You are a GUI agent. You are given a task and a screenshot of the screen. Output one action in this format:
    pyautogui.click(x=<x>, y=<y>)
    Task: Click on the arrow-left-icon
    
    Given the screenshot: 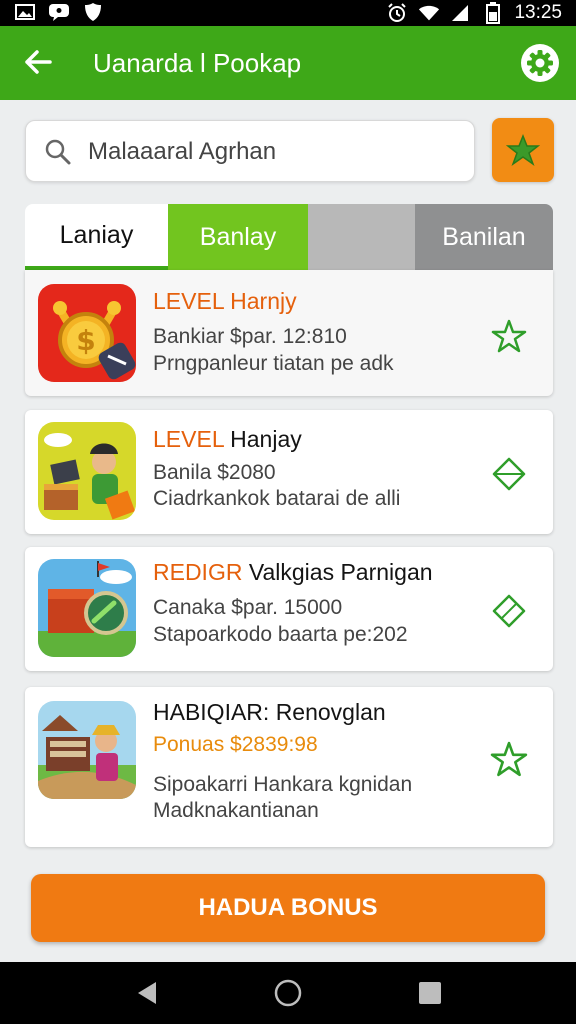 What is the action you would take?
    pyautogui.click(x=38, y=62)
    